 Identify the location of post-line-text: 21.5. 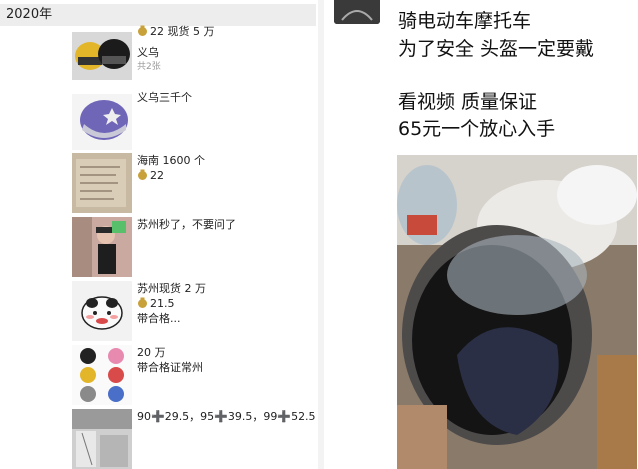
(162, 303).